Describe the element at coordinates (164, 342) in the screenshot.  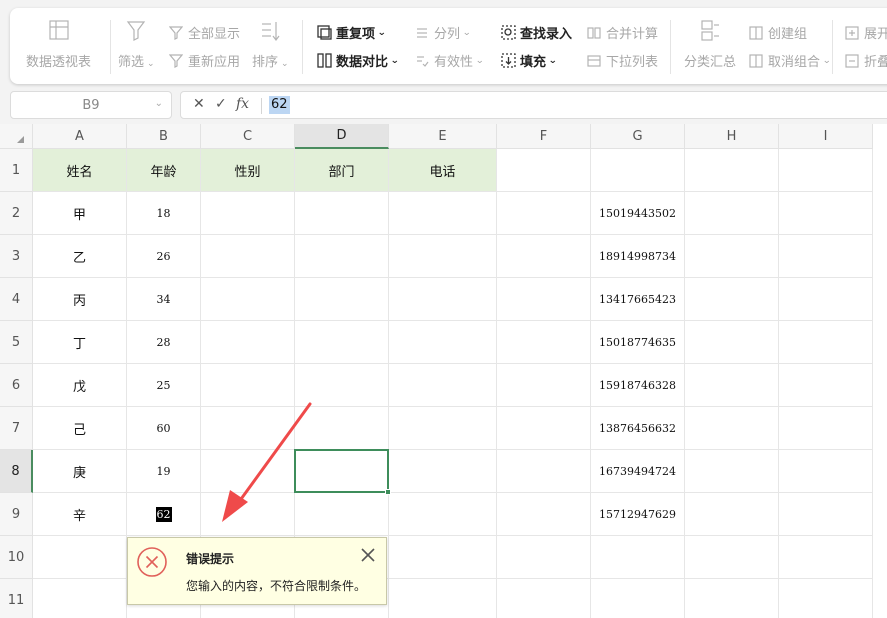
I see `cell-b5: 28` at that location.